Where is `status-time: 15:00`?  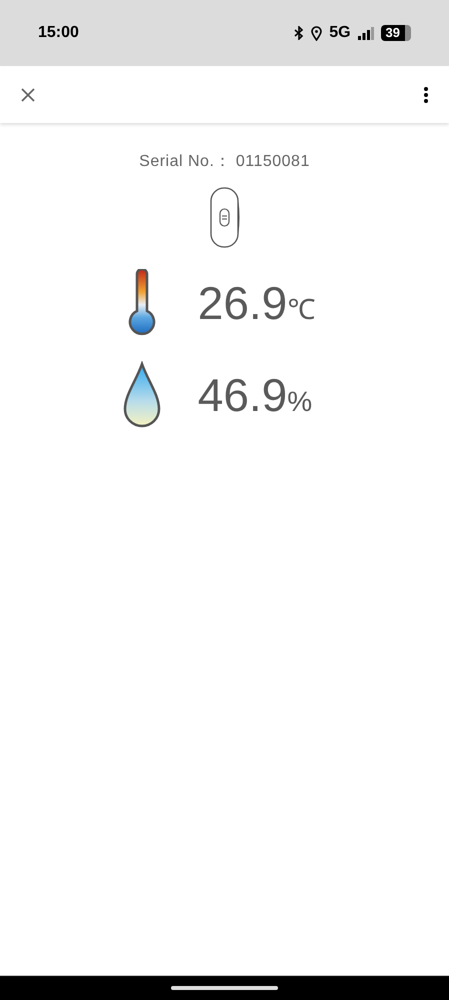 status-time: 15:00 is located at coordinates (58, 33).